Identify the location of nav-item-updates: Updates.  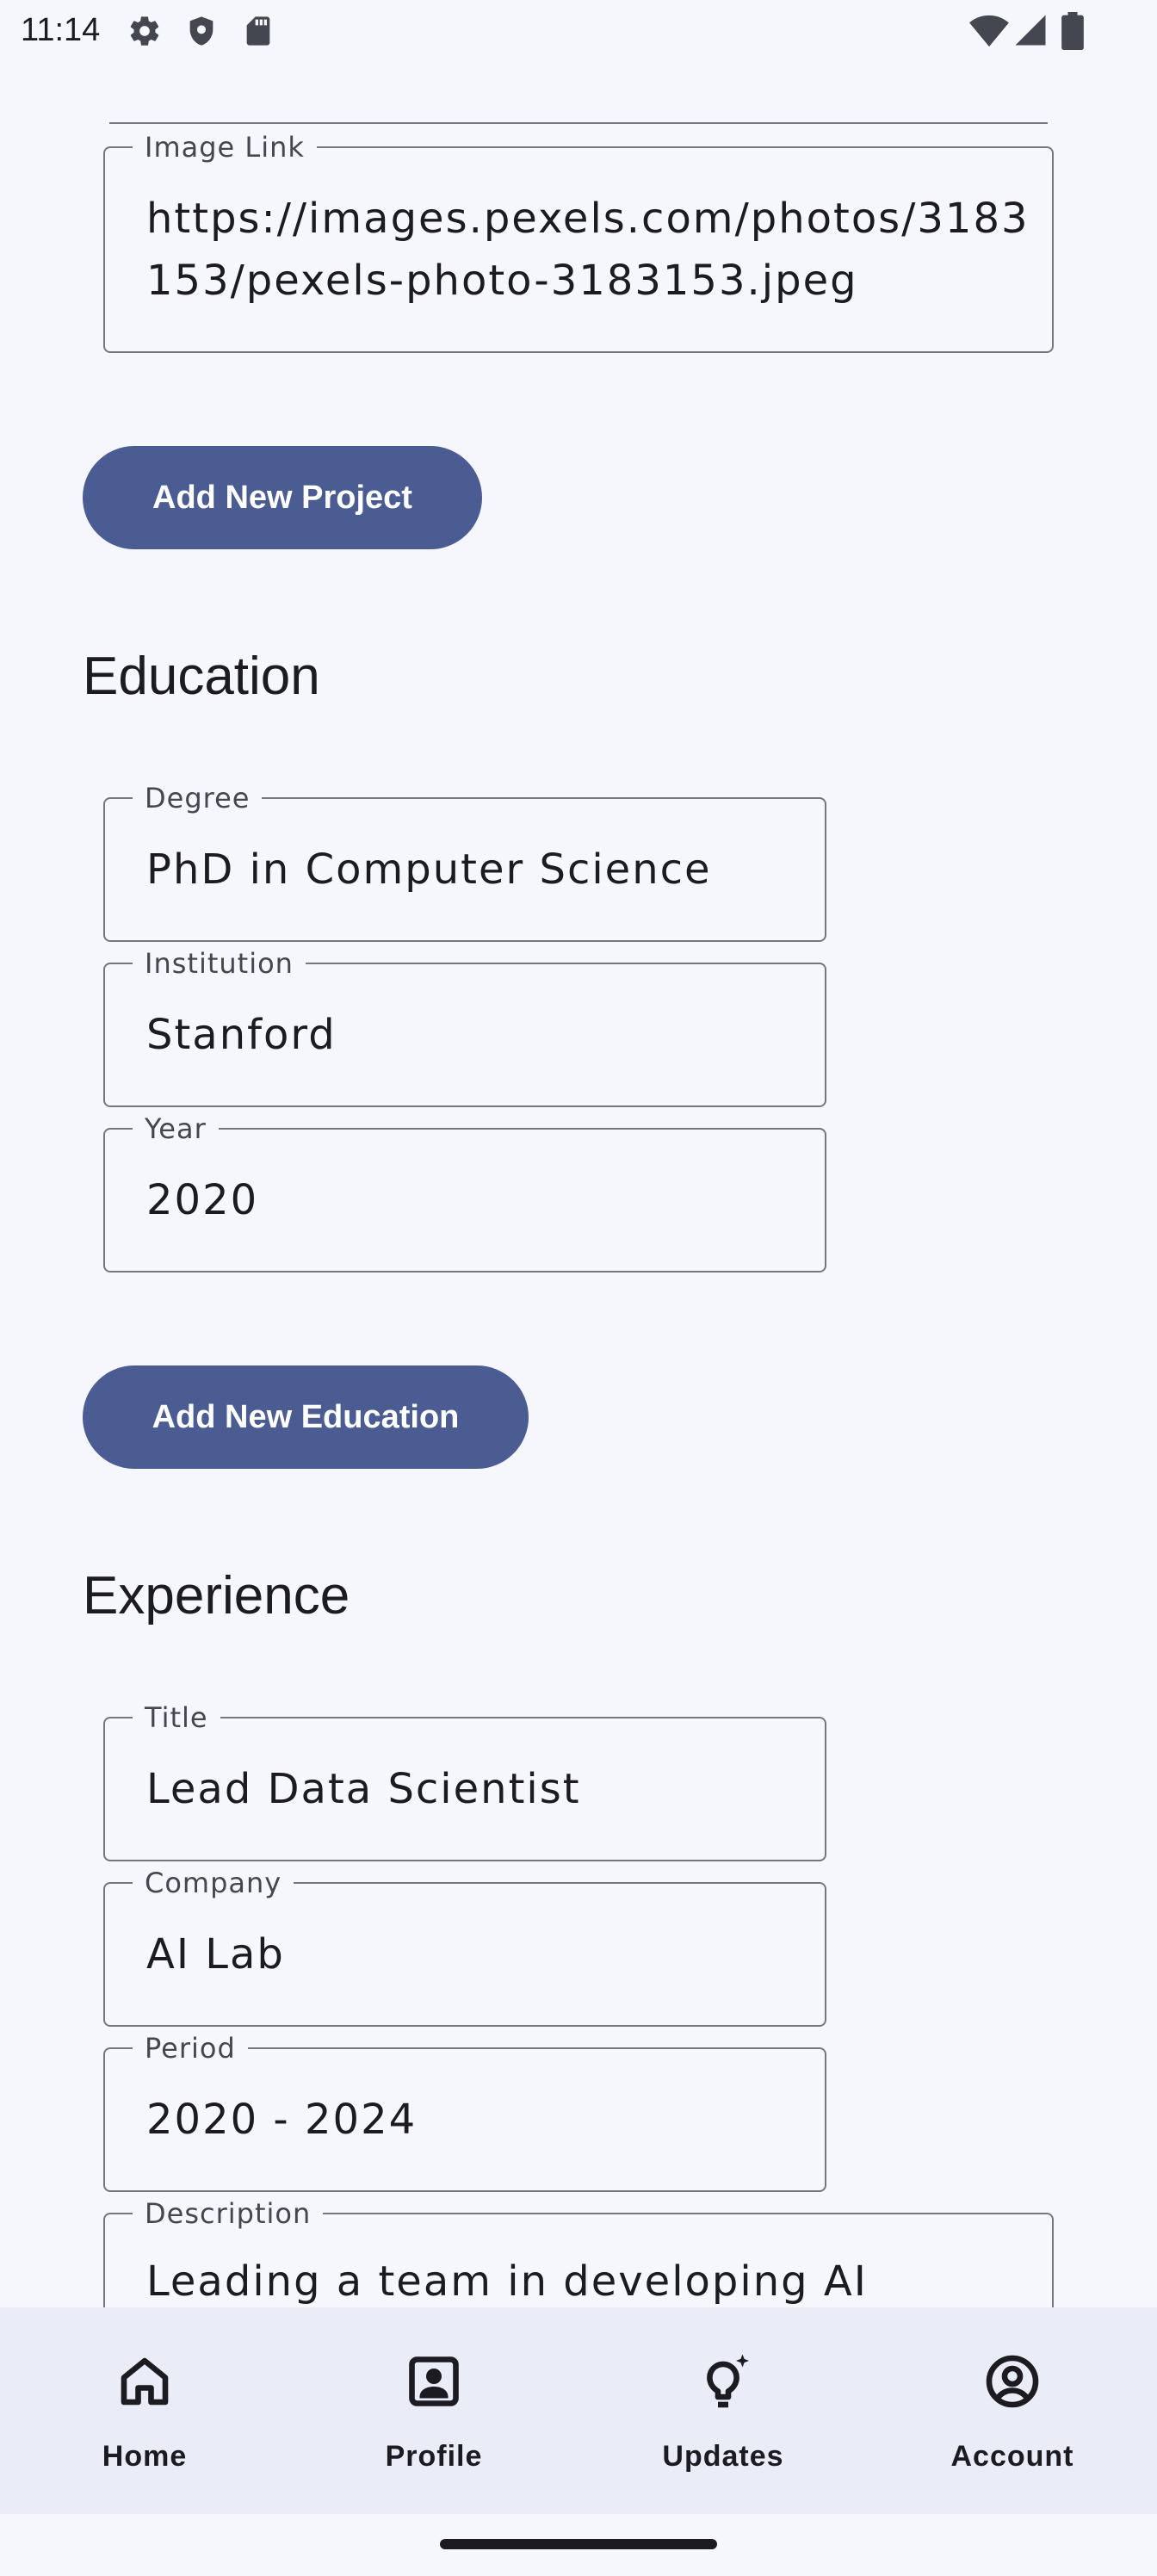
(723, 2410).